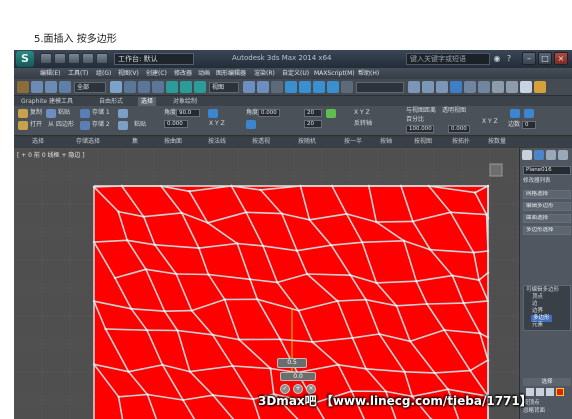 The width and height of the screenshot is (572, 419). I want to click on panel-by-normal: 按法线, so click(217, 142).